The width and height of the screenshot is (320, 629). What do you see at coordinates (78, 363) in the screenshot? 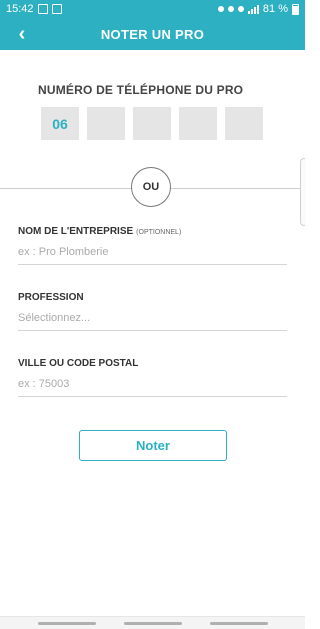
I see `city-label: VILLE OU CODE POSTAL` at bounding box center [78, 363].